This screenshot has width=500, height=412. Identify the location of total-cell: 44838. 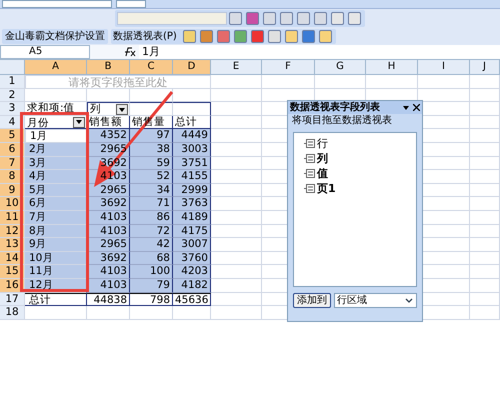
(108, 299).